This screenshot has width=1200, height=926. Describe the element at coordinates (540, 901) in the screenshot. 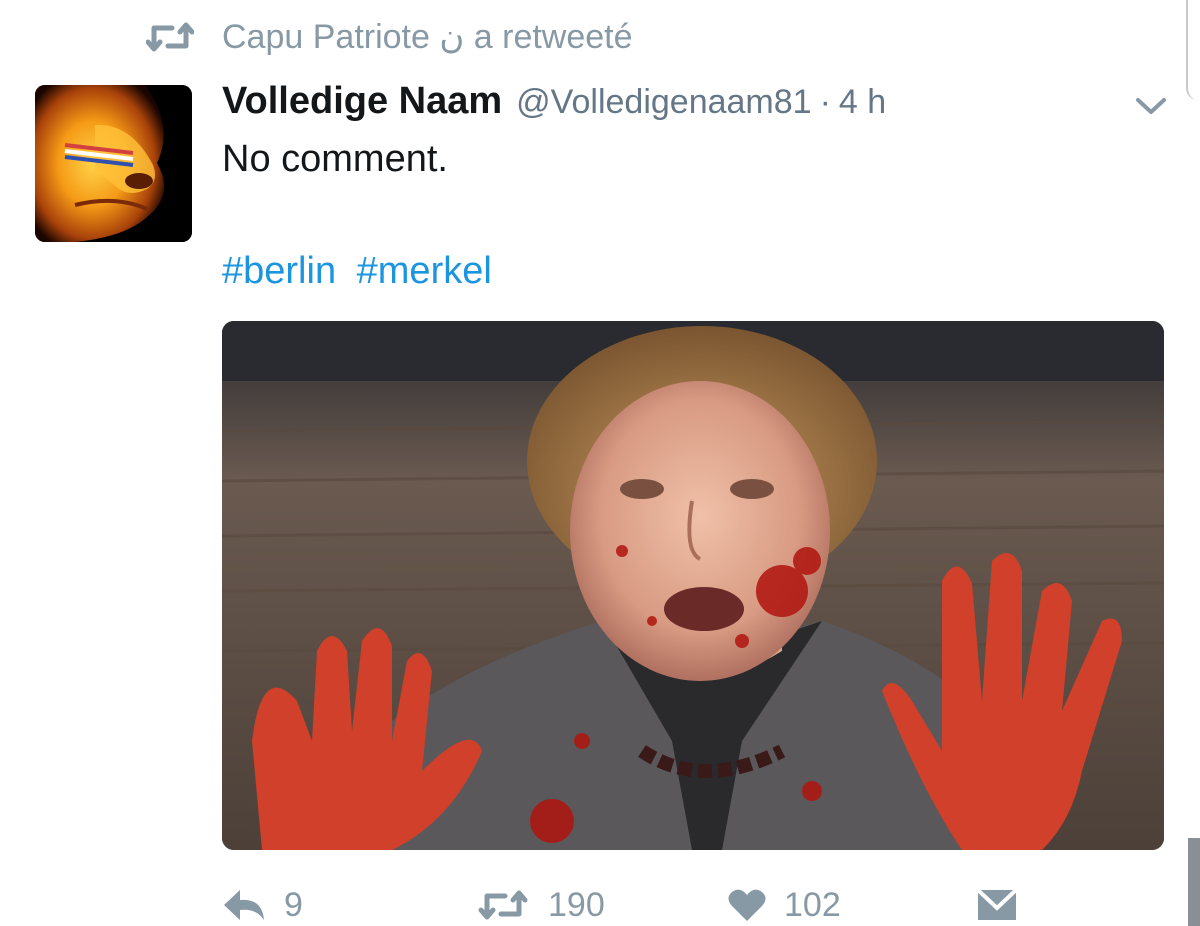

I see `retweet-button: 190` at that location.